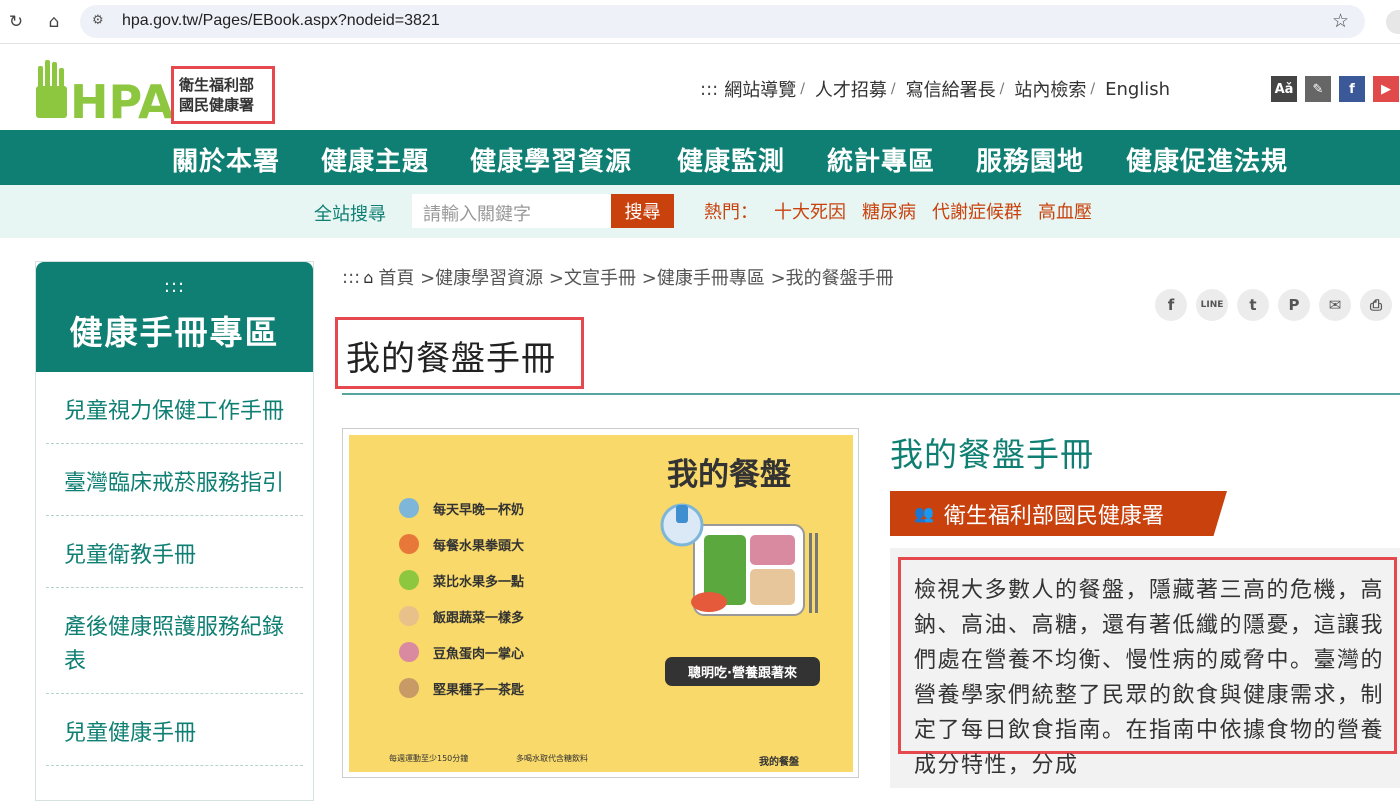  Describe the element at coordinates (1294, 305) in the screenshot. I see `plurk-icon: P` at that location.